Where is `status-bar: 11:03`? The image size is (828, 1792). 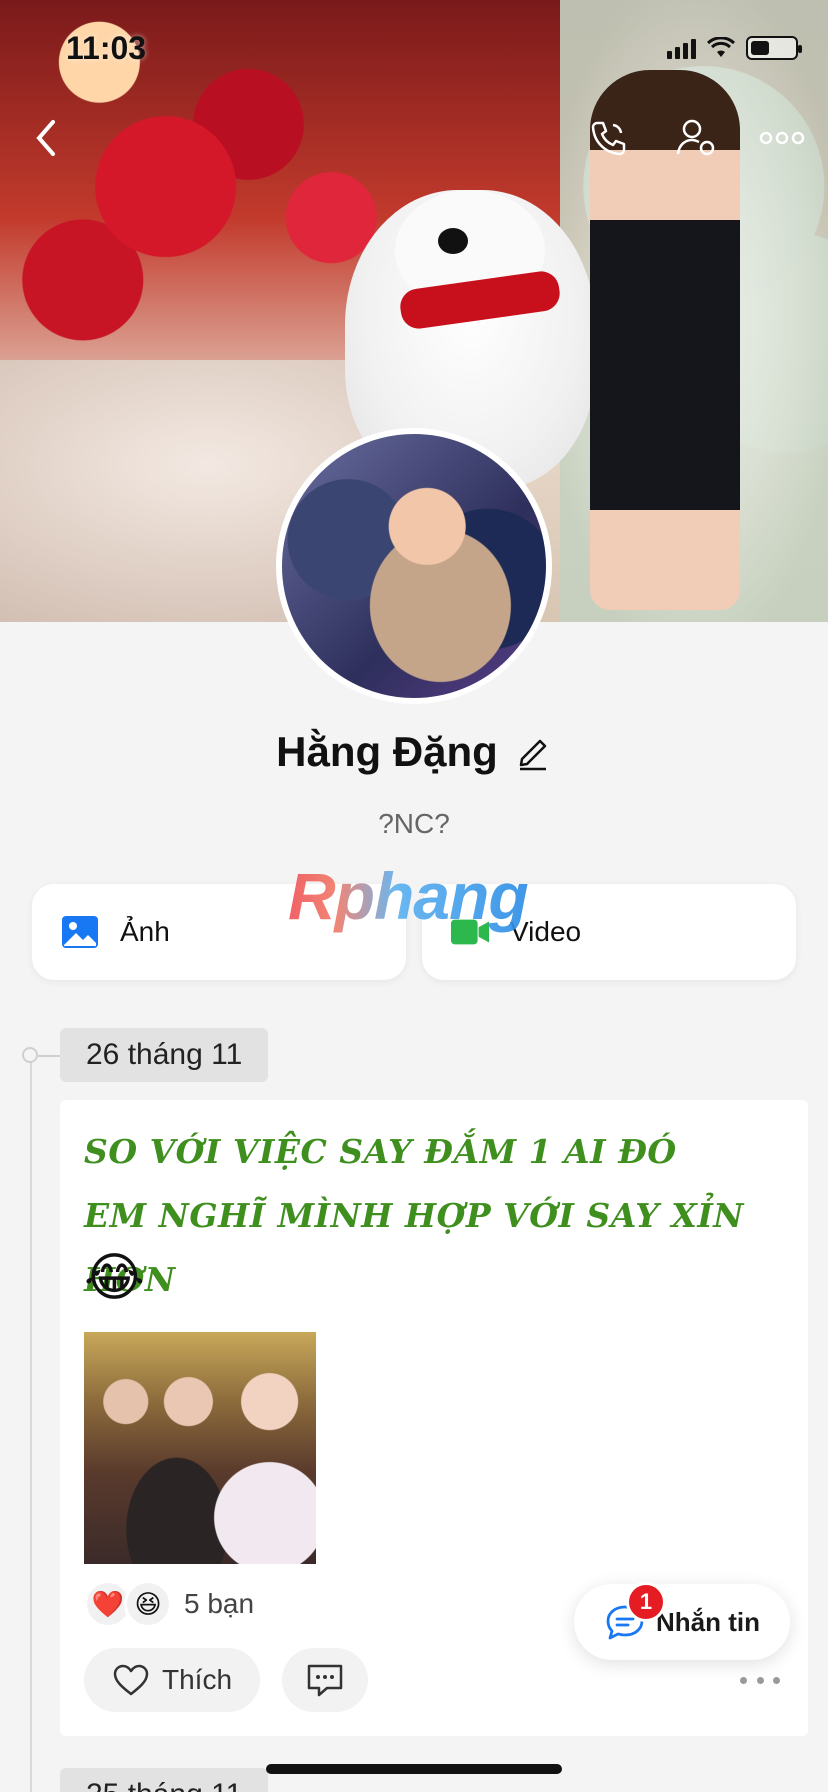
status-bar: 11:03 is located at coordinates (414, 48).